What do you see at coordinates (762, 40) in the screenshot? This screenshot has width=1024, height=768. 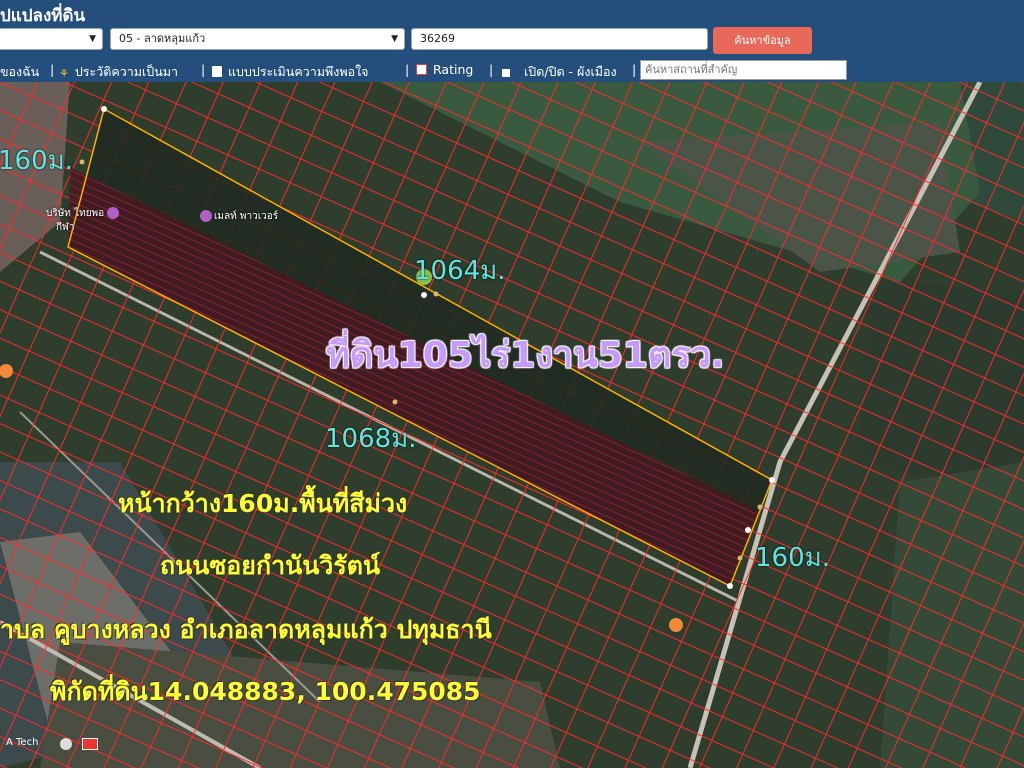 I see `search-button: ค้นหาข้อมูล` at bounding box center [762, 40].